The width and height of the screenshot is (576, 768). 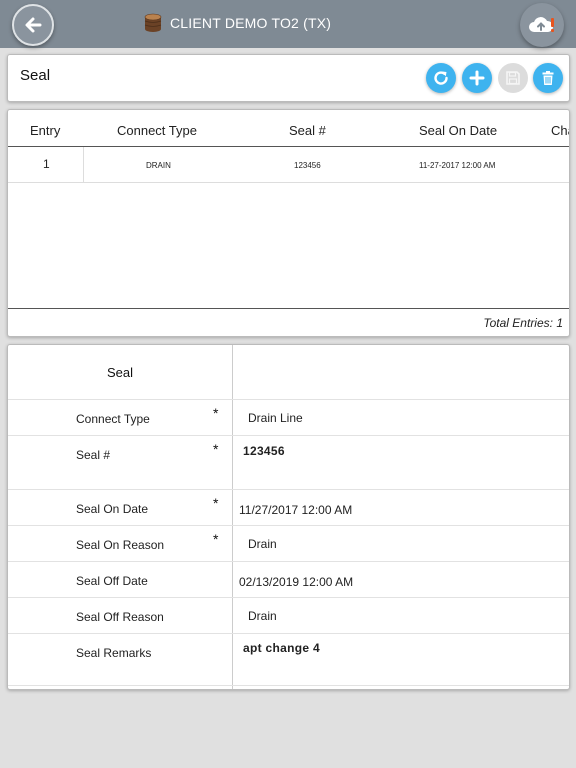 I want to click on seal-off-reason-label: Seal Off Reason, so click(x=120, y=617).